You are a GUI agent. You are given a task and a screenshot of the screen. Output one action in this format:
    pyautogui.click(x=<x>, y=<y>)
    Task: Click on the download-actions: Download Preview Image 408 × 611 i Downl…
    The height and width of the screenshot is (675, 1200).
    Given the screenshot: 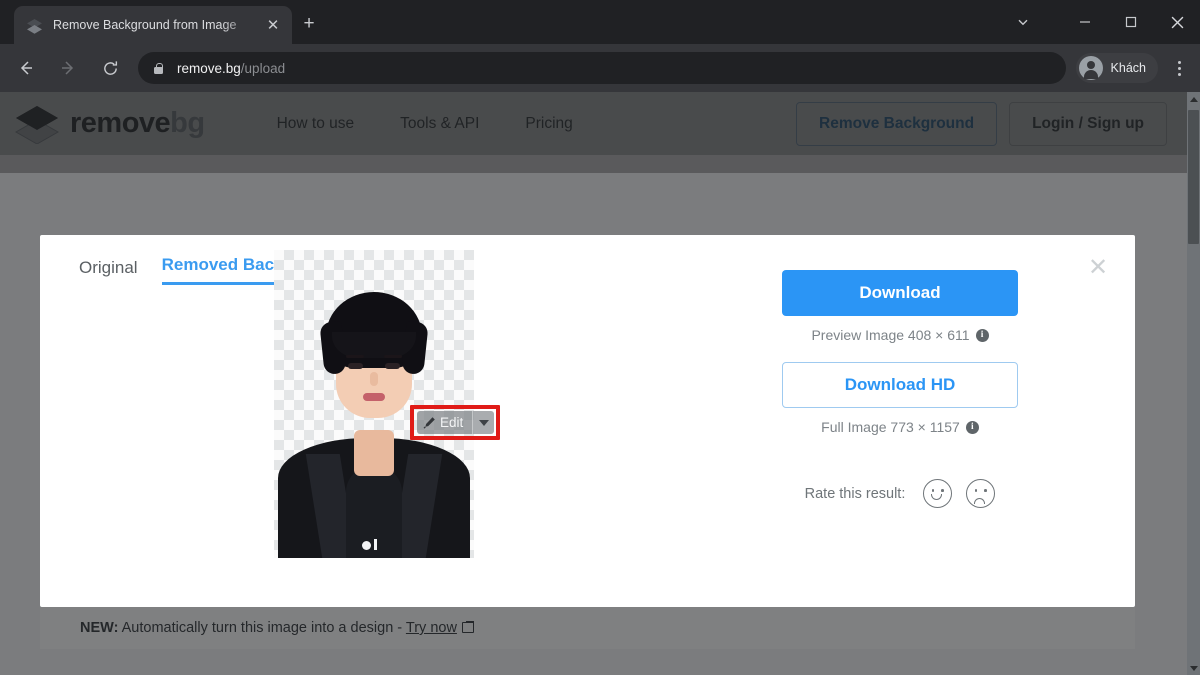 What is the action you would take?
    pyautogui.click(x=900, y=389)
    